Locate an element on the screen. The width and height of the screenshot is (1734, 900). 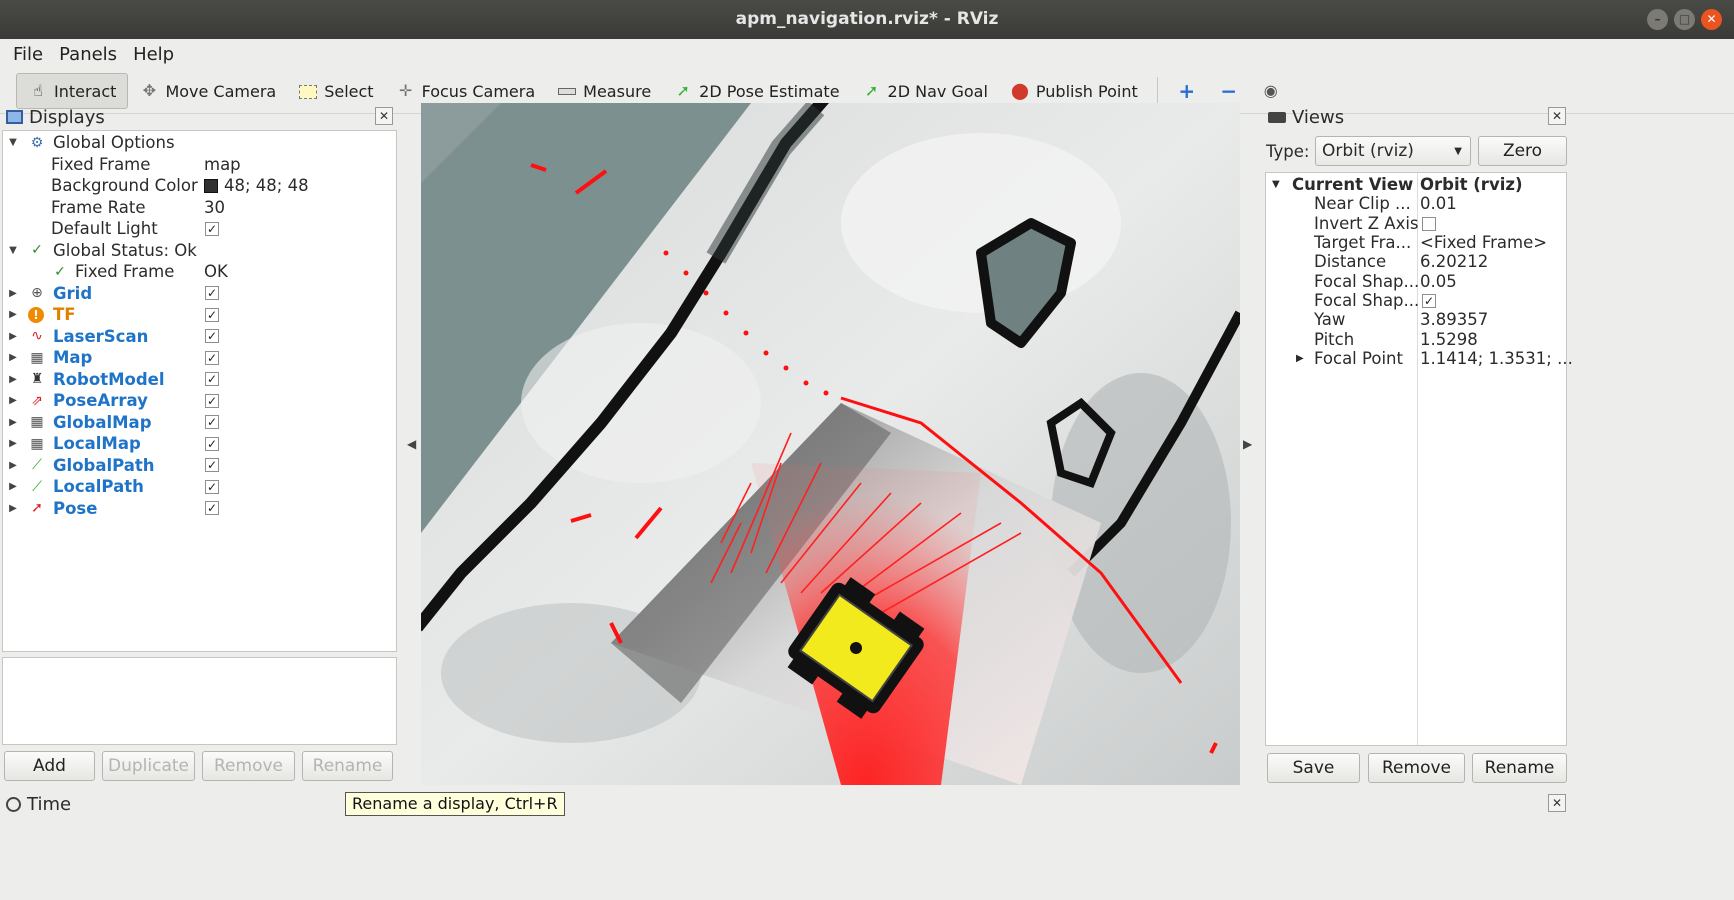
rename-display-button: Rename is located at coordinates (347, 766).